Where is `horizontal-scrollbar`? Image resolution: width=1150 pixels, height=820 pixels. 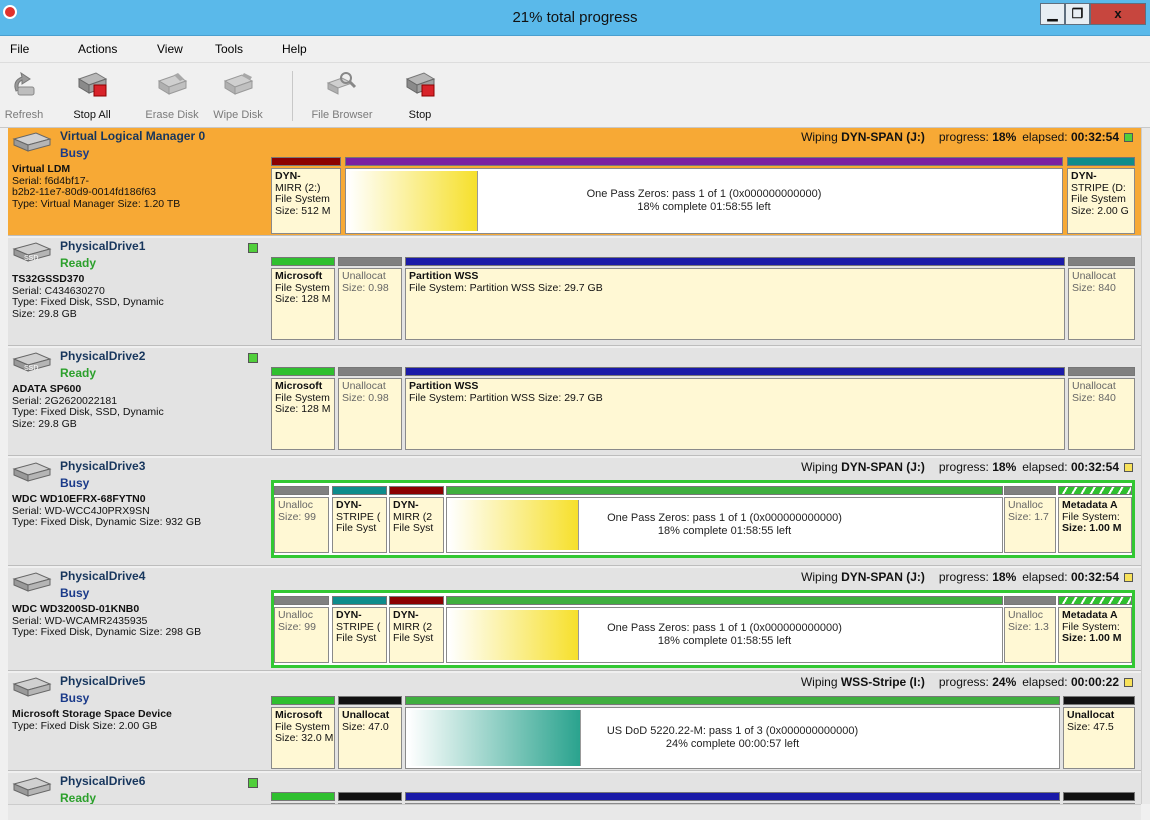
horizontal-scrollbar is located at coordinates (574, 812).